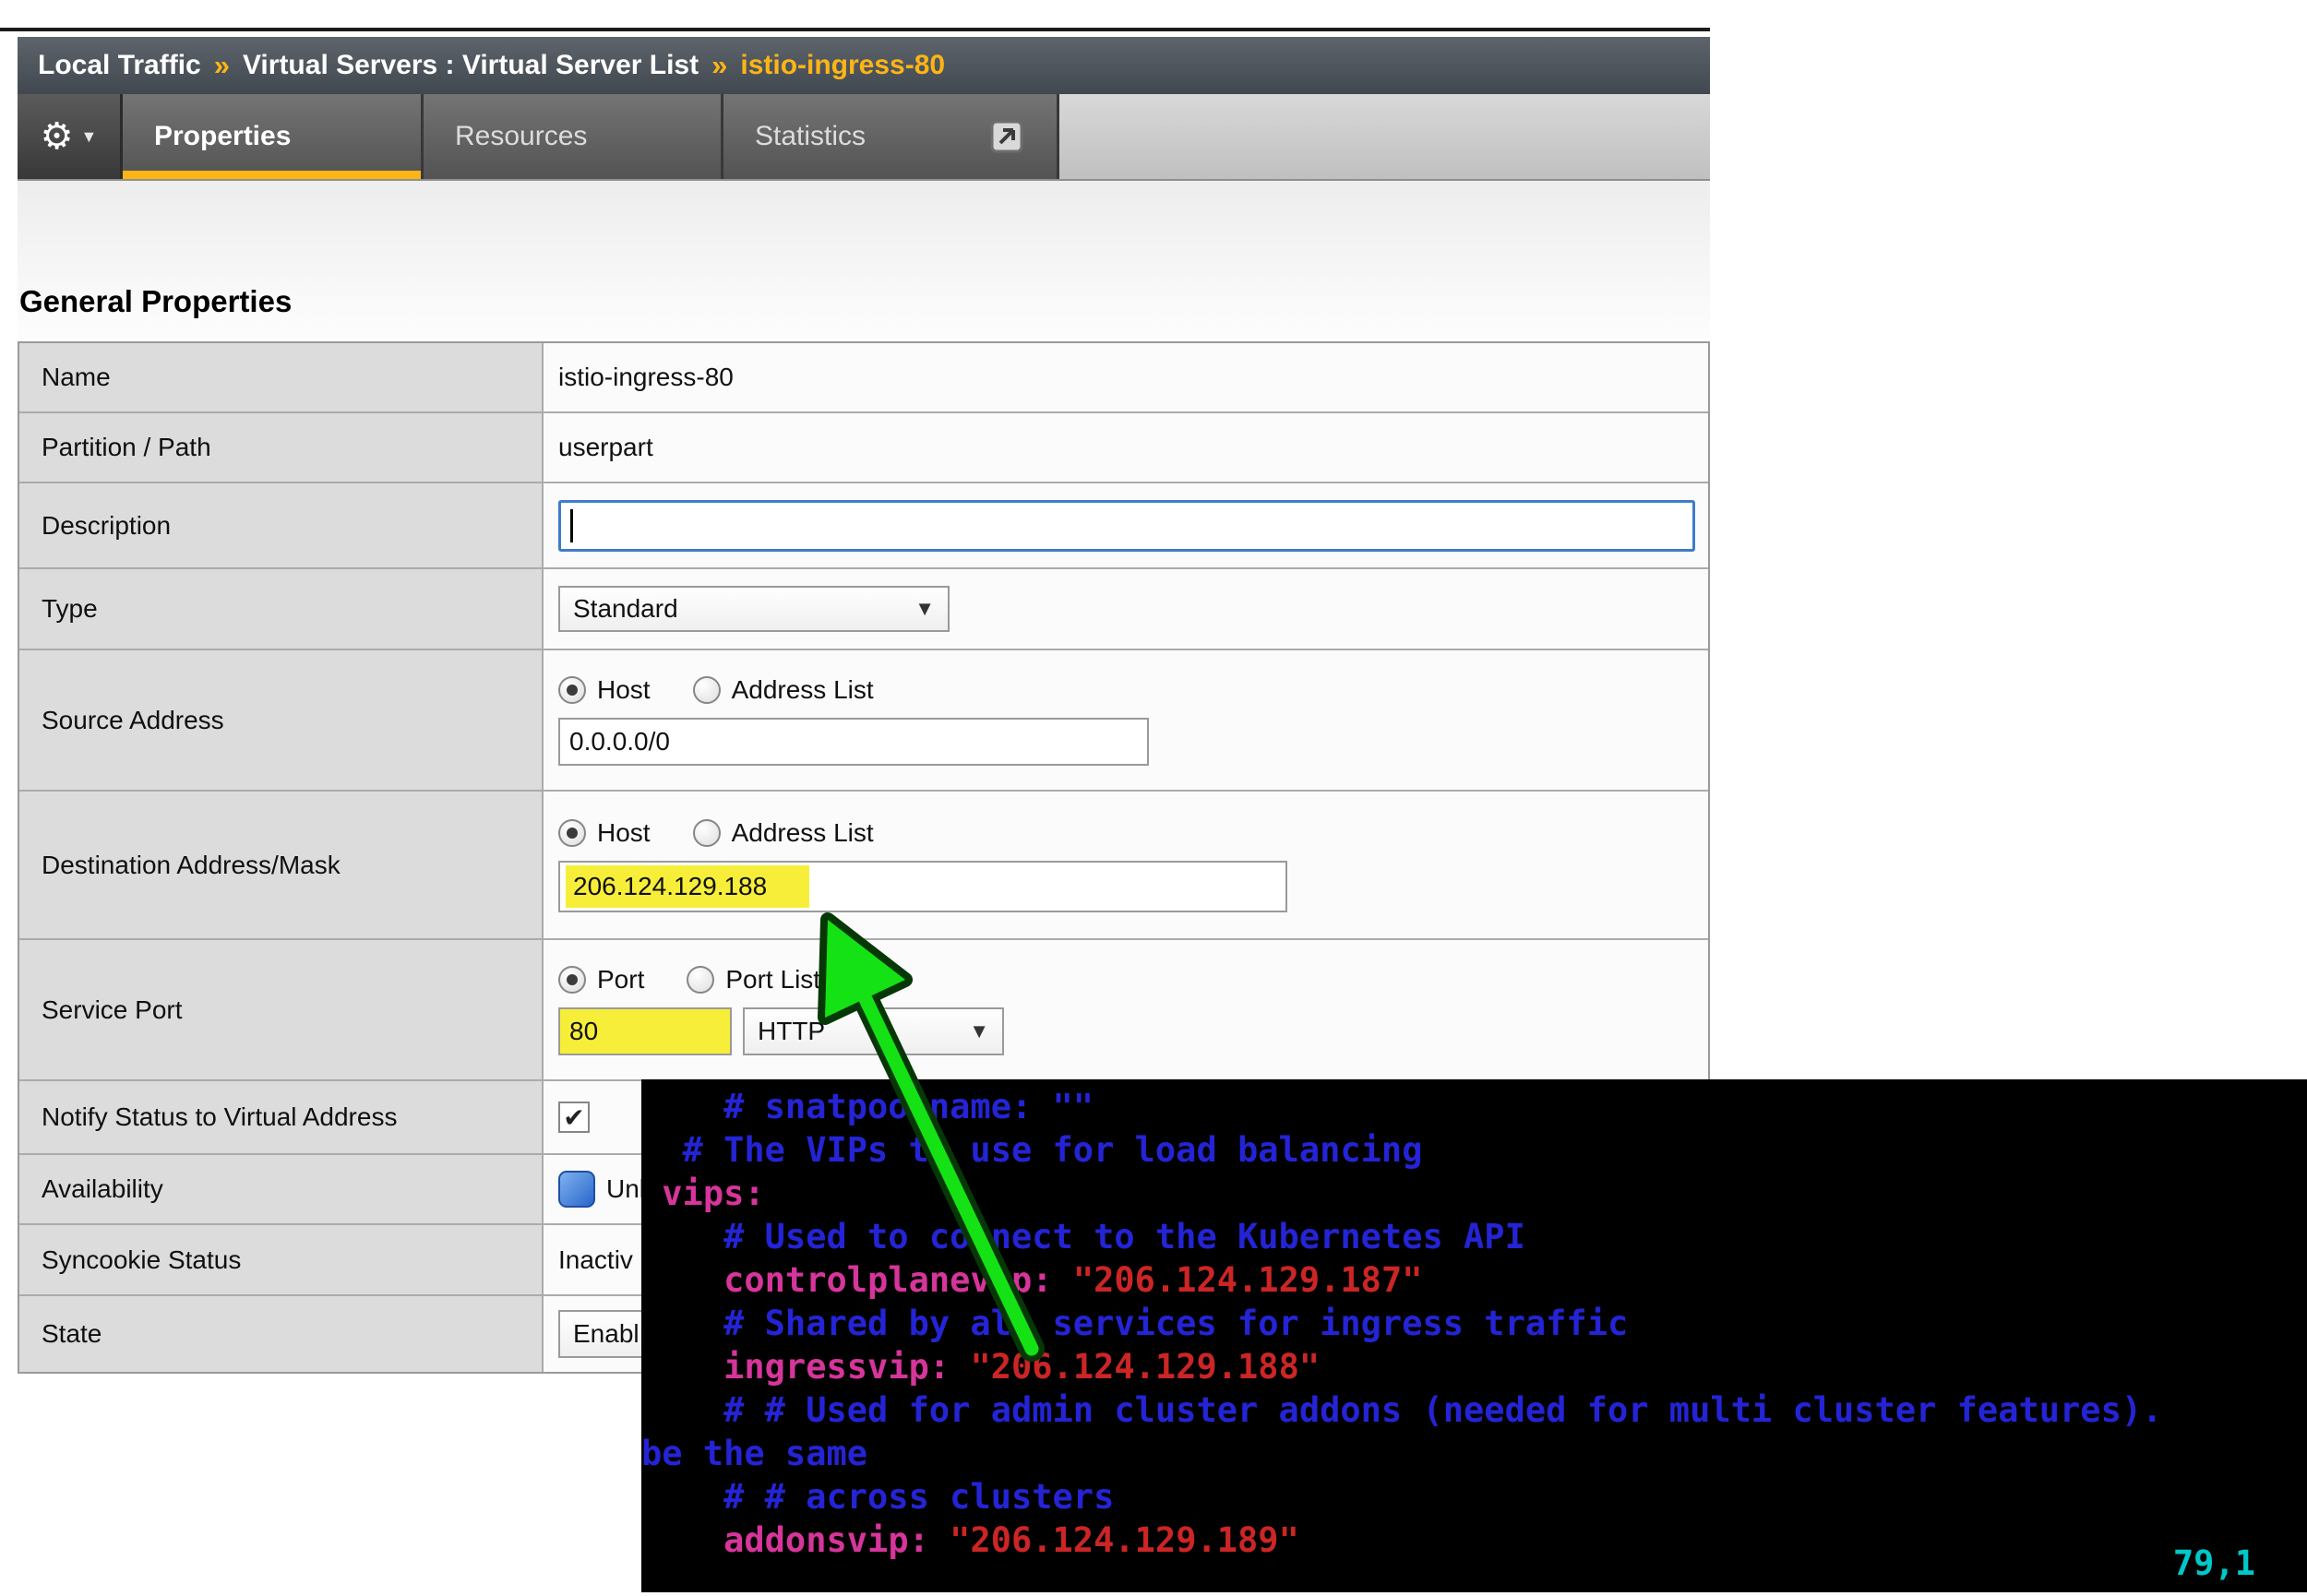  I want to click on terminal-line: # # across clusters, so click(878, 1497).